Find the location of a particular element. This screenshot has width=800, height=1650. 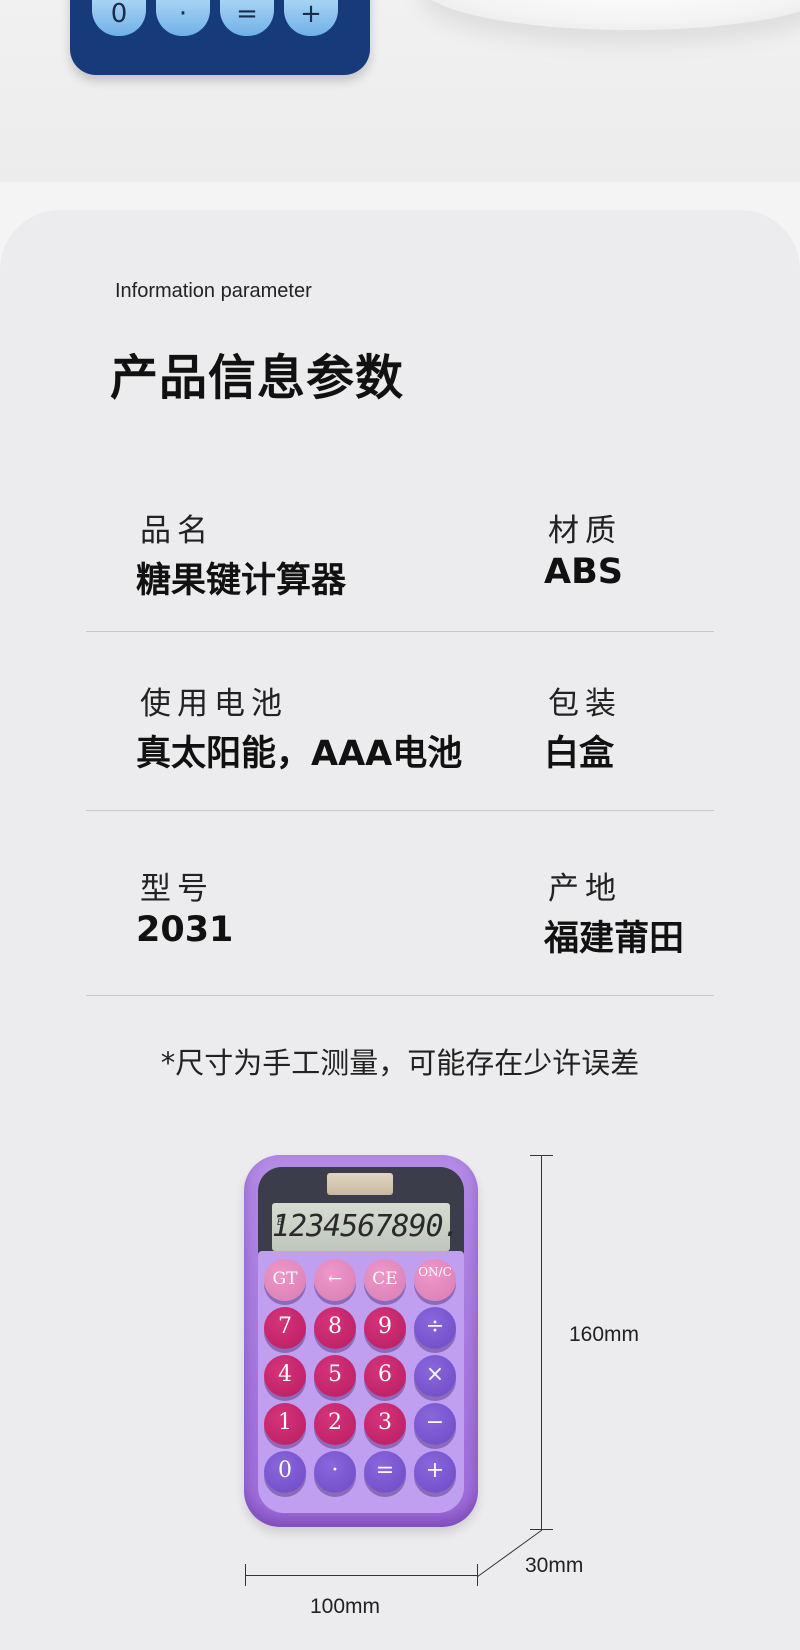

key-8: 8 is located at coordinates (335, 1328).